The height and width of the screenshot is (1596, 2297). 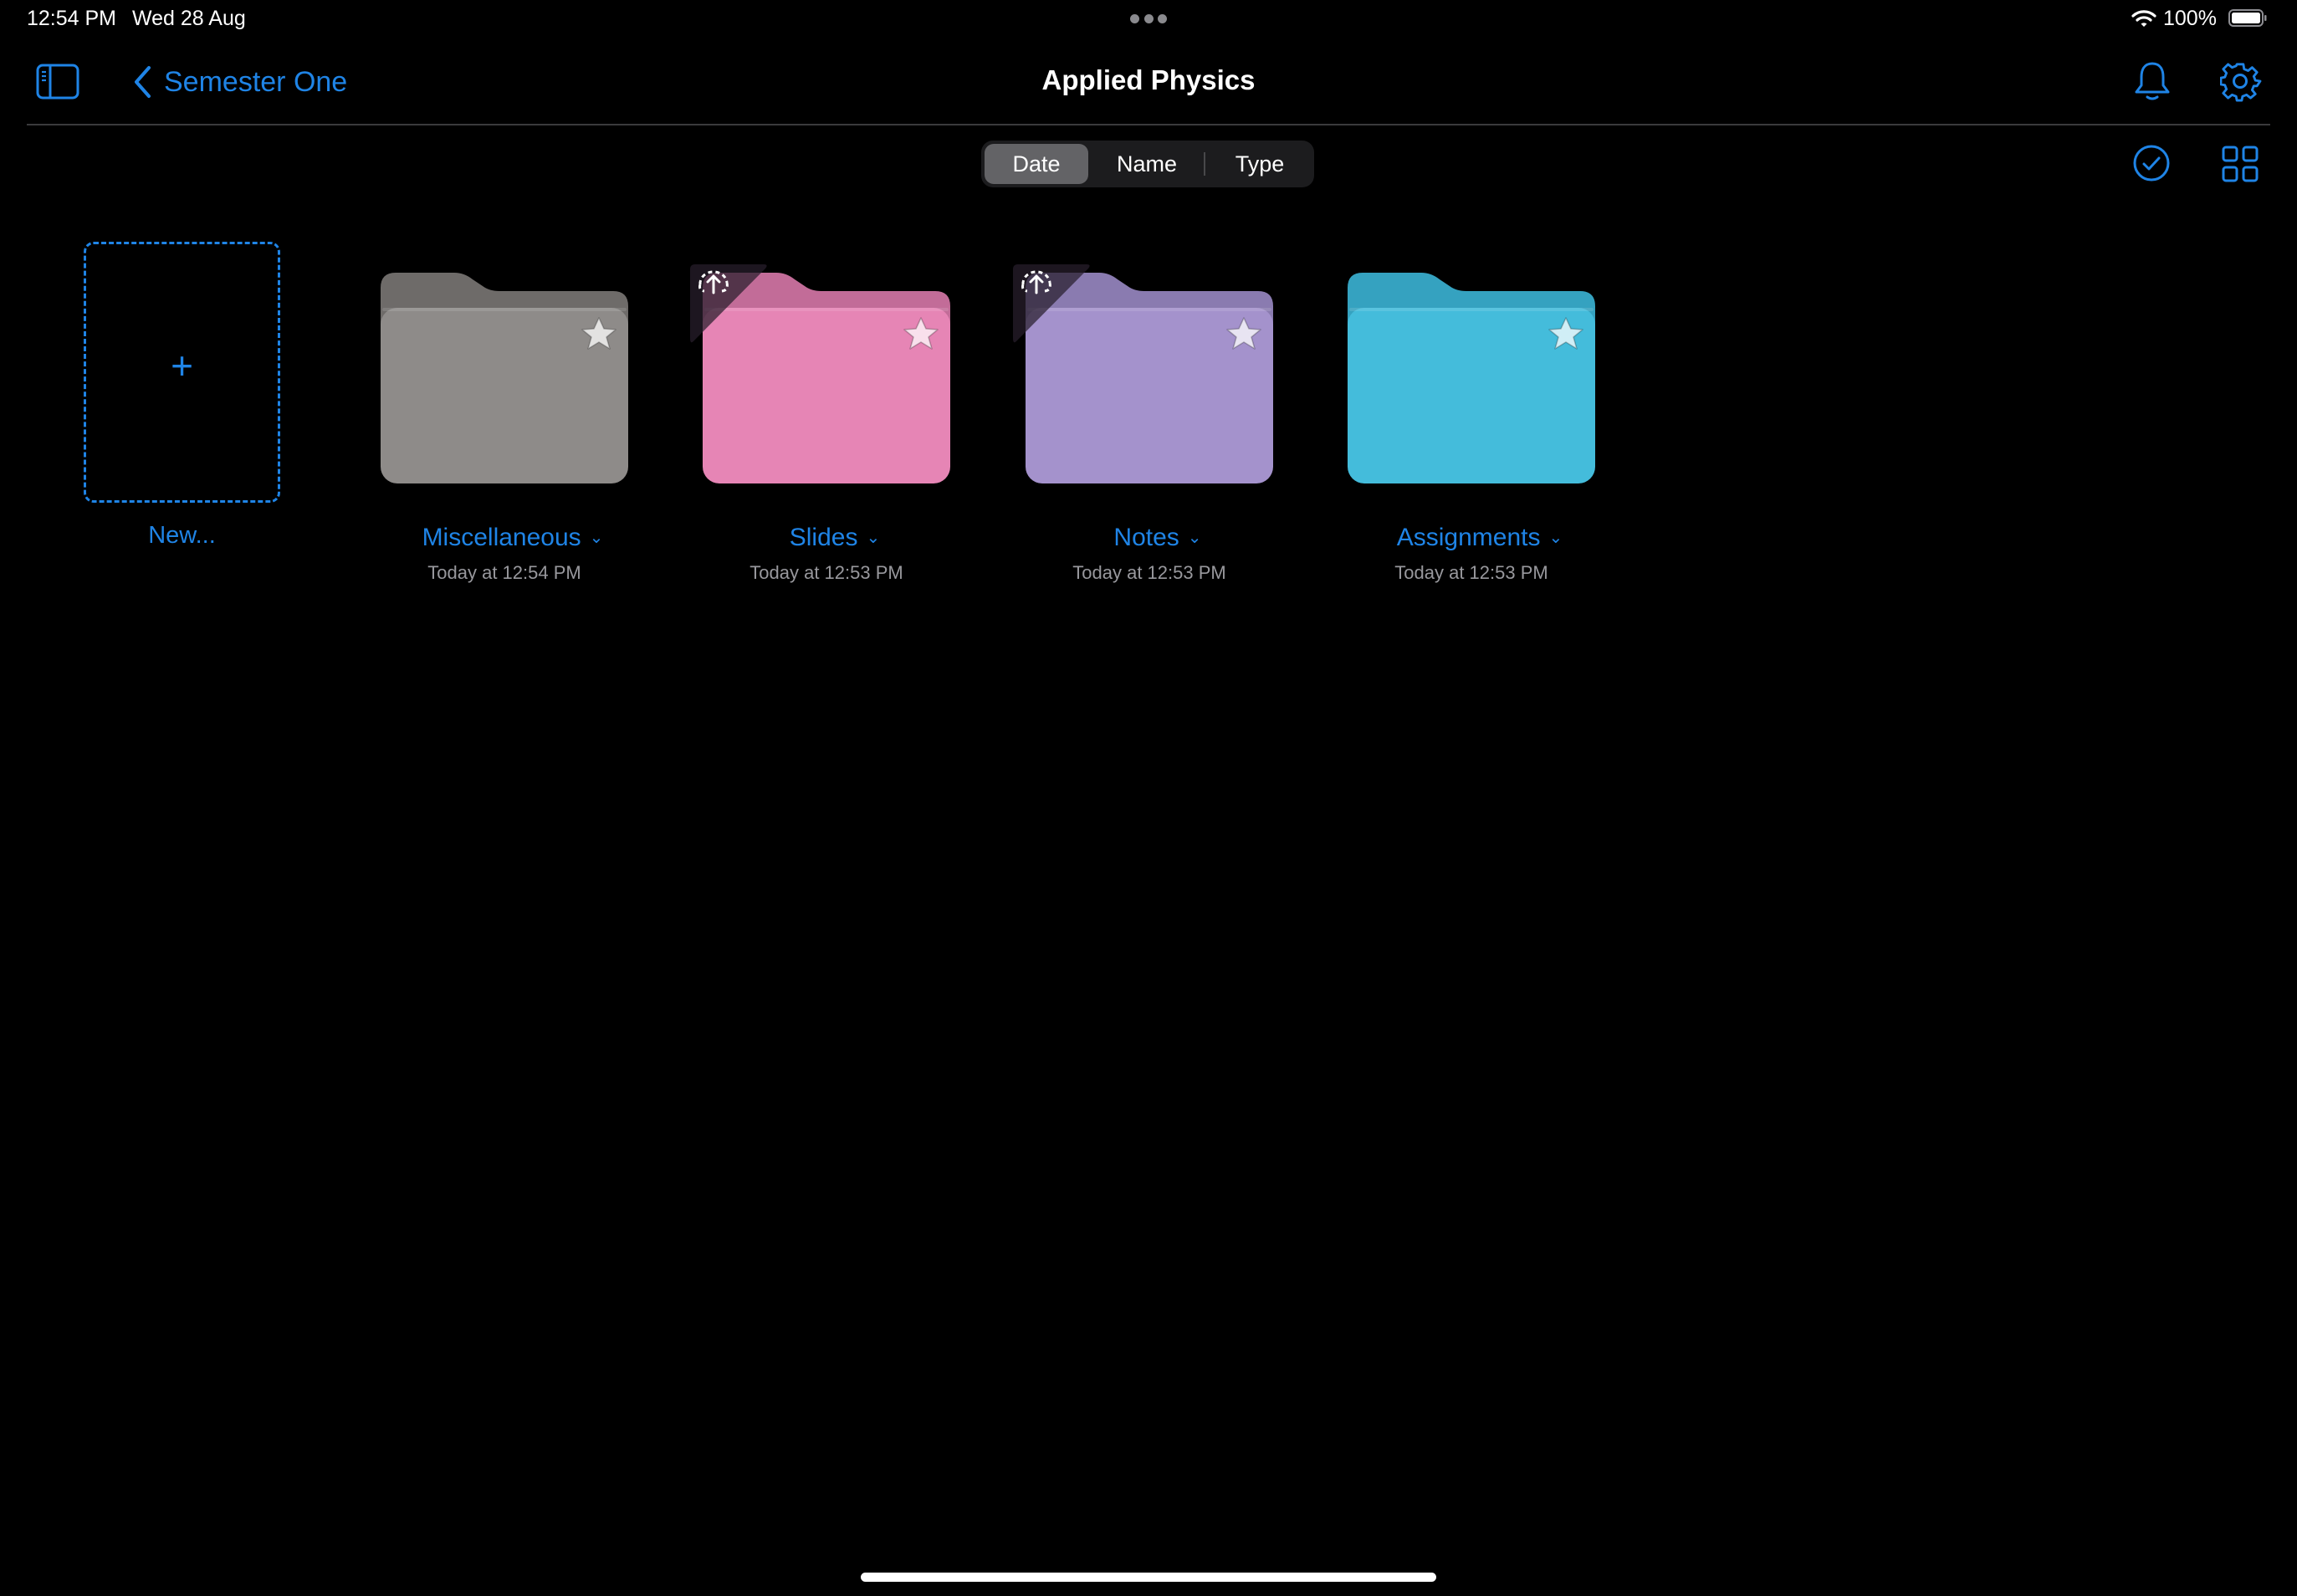 I want to click on folder-date: Today at 12:54 PM, so click(x=504, y=573).